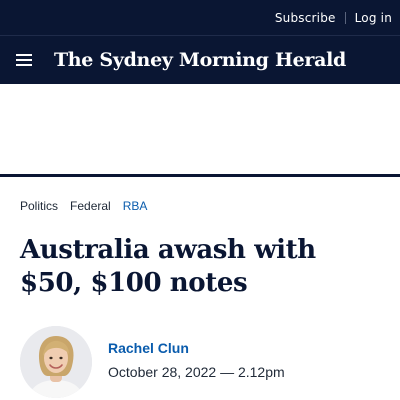 This screenshot has height=400, width=400. What do you see at coordinates (39, 206) in the screenshot?
I see `breadcrumb-politics: Politics` at bounding box center [39, 206].